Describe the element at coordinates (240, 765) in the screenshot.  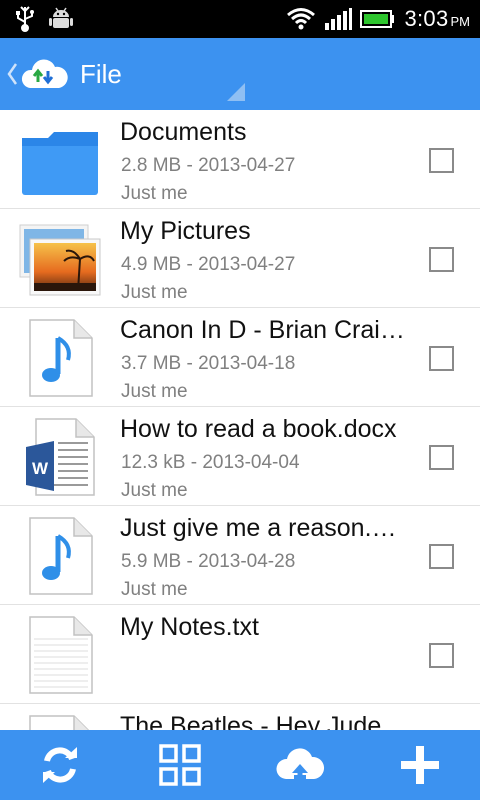
I see `bottom-action-bar` at that location.